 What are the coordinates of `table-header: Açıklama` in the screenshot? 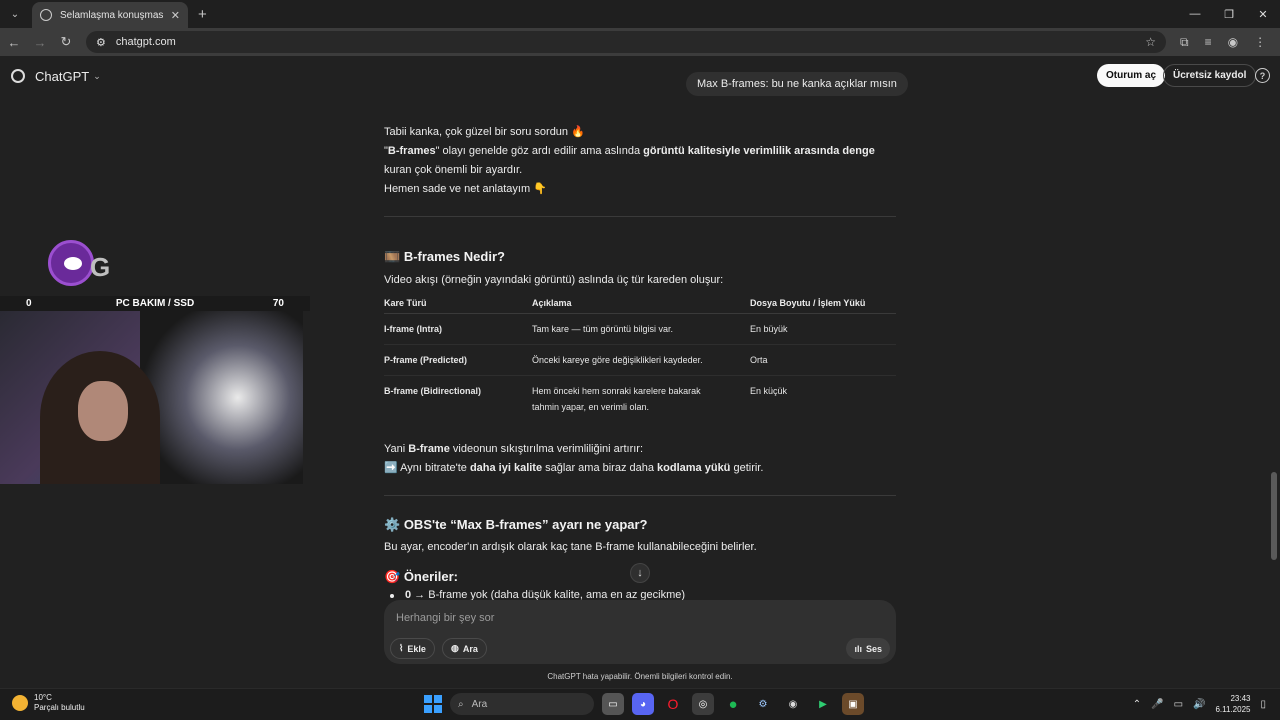 It's located at (641, 304).